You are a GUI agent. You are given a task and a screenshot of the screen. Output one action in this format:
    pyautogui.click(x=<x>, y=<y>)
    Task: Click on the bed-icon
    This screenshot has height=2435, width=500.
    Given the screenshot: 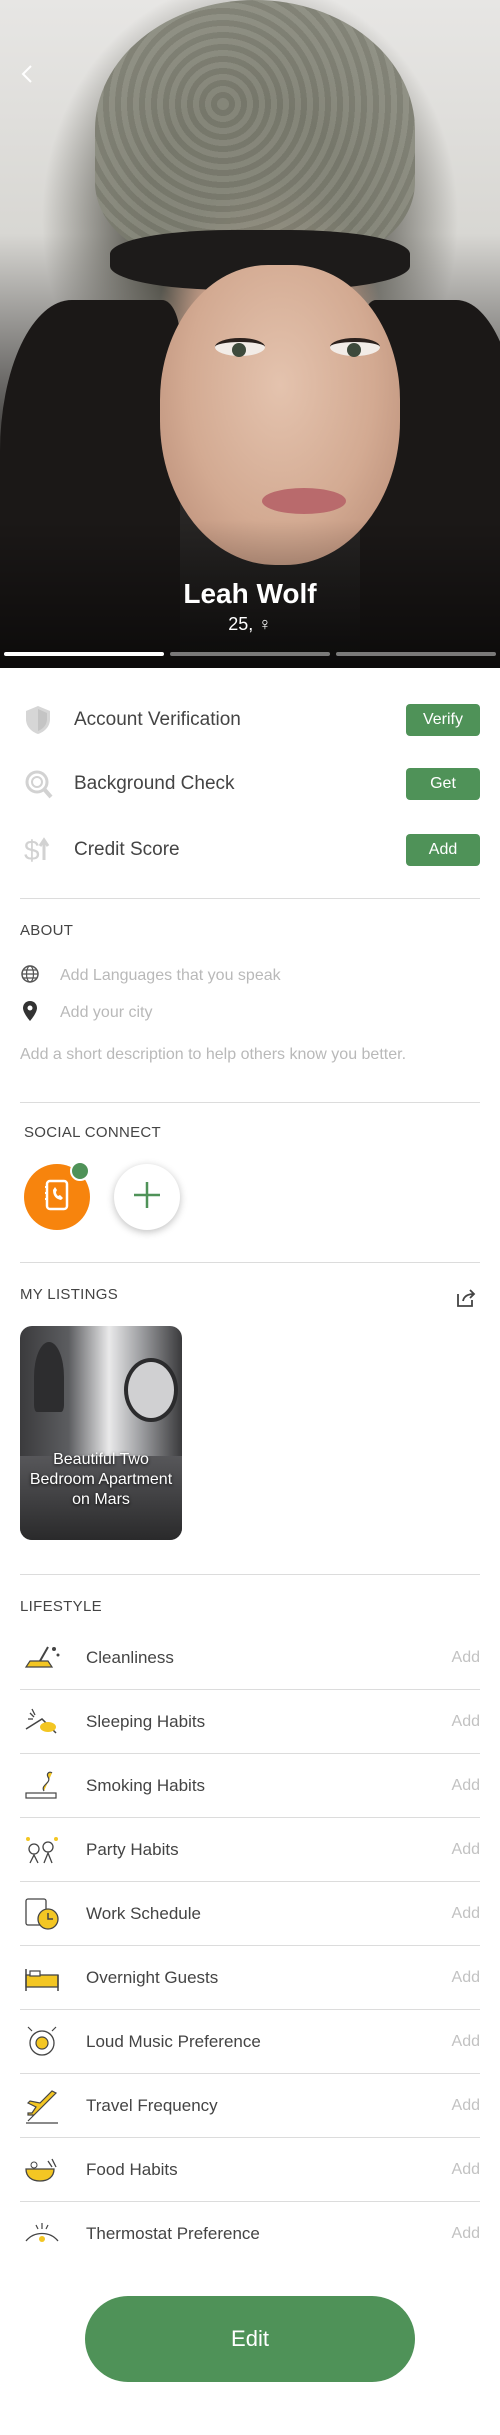 What is the action you would take?
    pyautogui.click(x=42, y=1978)
    